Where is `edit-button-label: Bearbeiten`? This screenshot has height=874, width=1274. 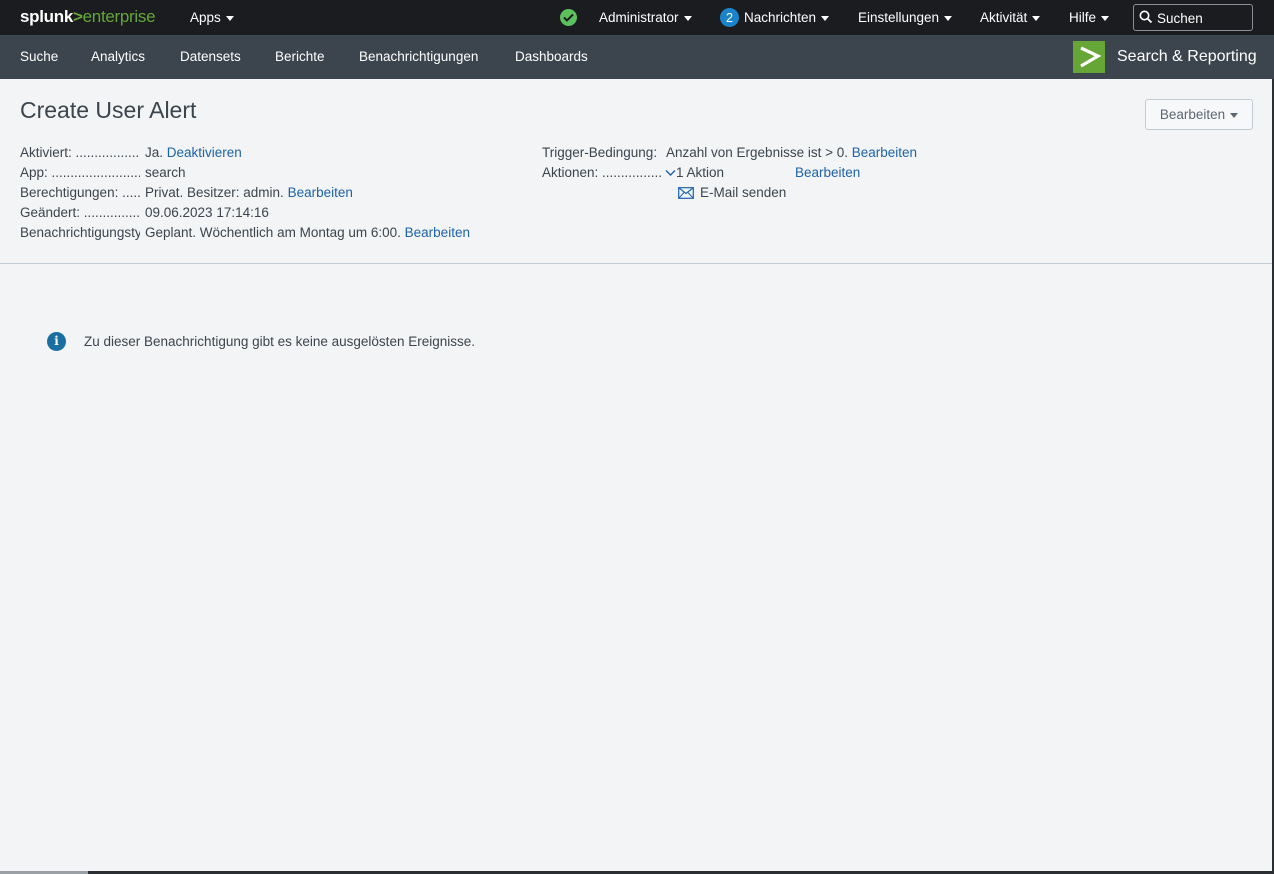 edit-button-label: Bearbeiten is located at coordinates (1192, 114).